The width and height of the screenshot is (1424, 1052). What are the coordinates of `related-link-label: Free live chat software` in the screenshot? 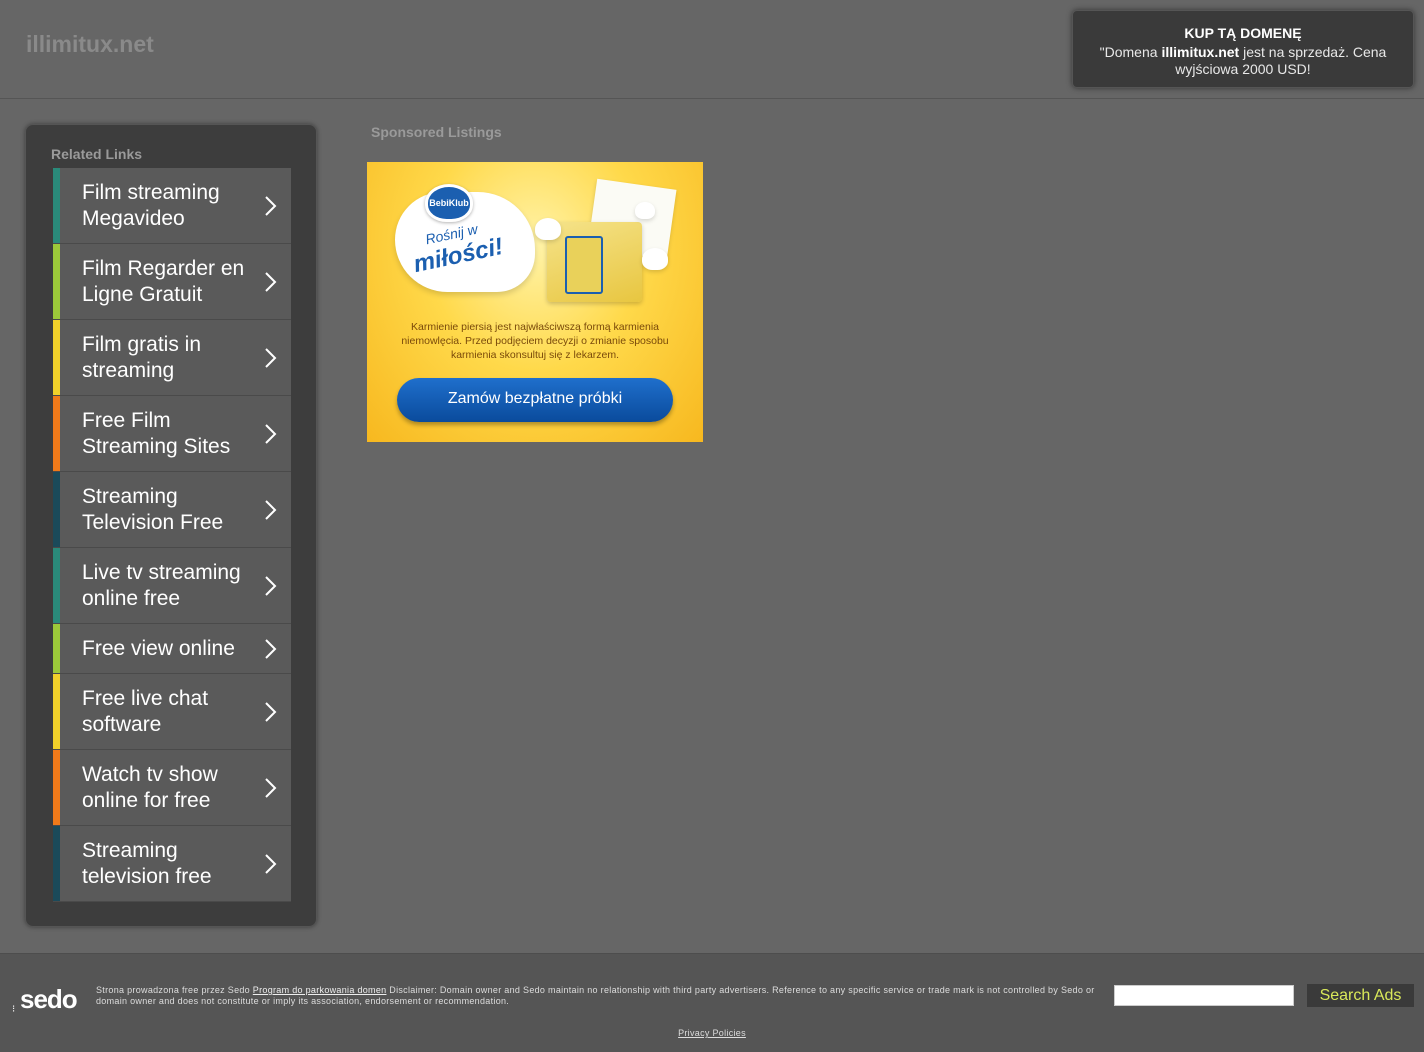 It's located at (145, 711).